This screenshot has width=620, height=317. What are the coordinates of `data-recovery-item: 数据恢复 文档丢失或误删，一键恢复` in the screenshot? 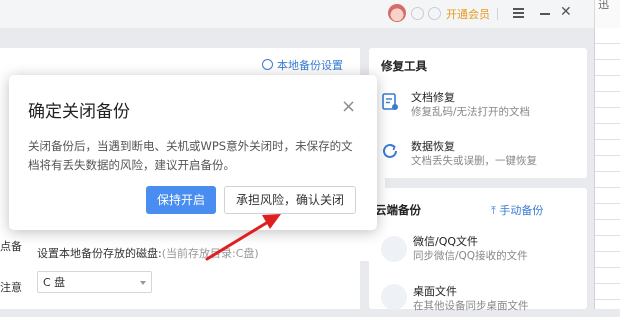 It's located at (481, 155).